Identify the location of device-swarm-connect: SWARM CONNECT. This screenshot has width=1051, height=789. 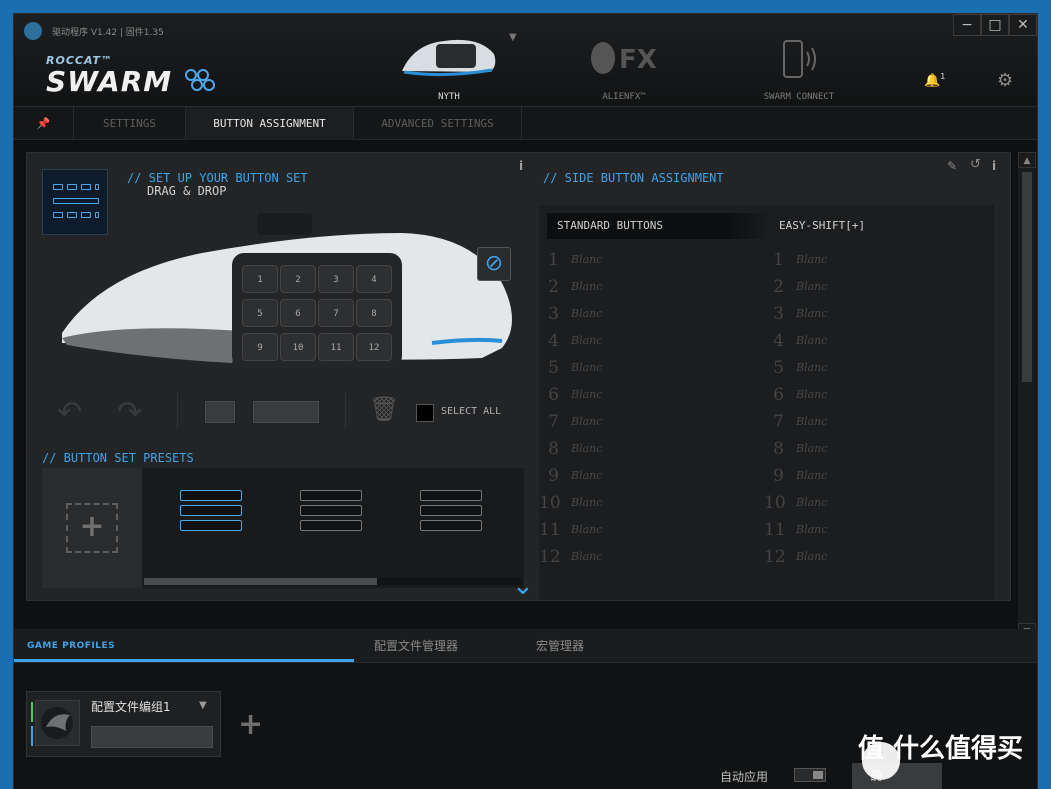
(799, 60).